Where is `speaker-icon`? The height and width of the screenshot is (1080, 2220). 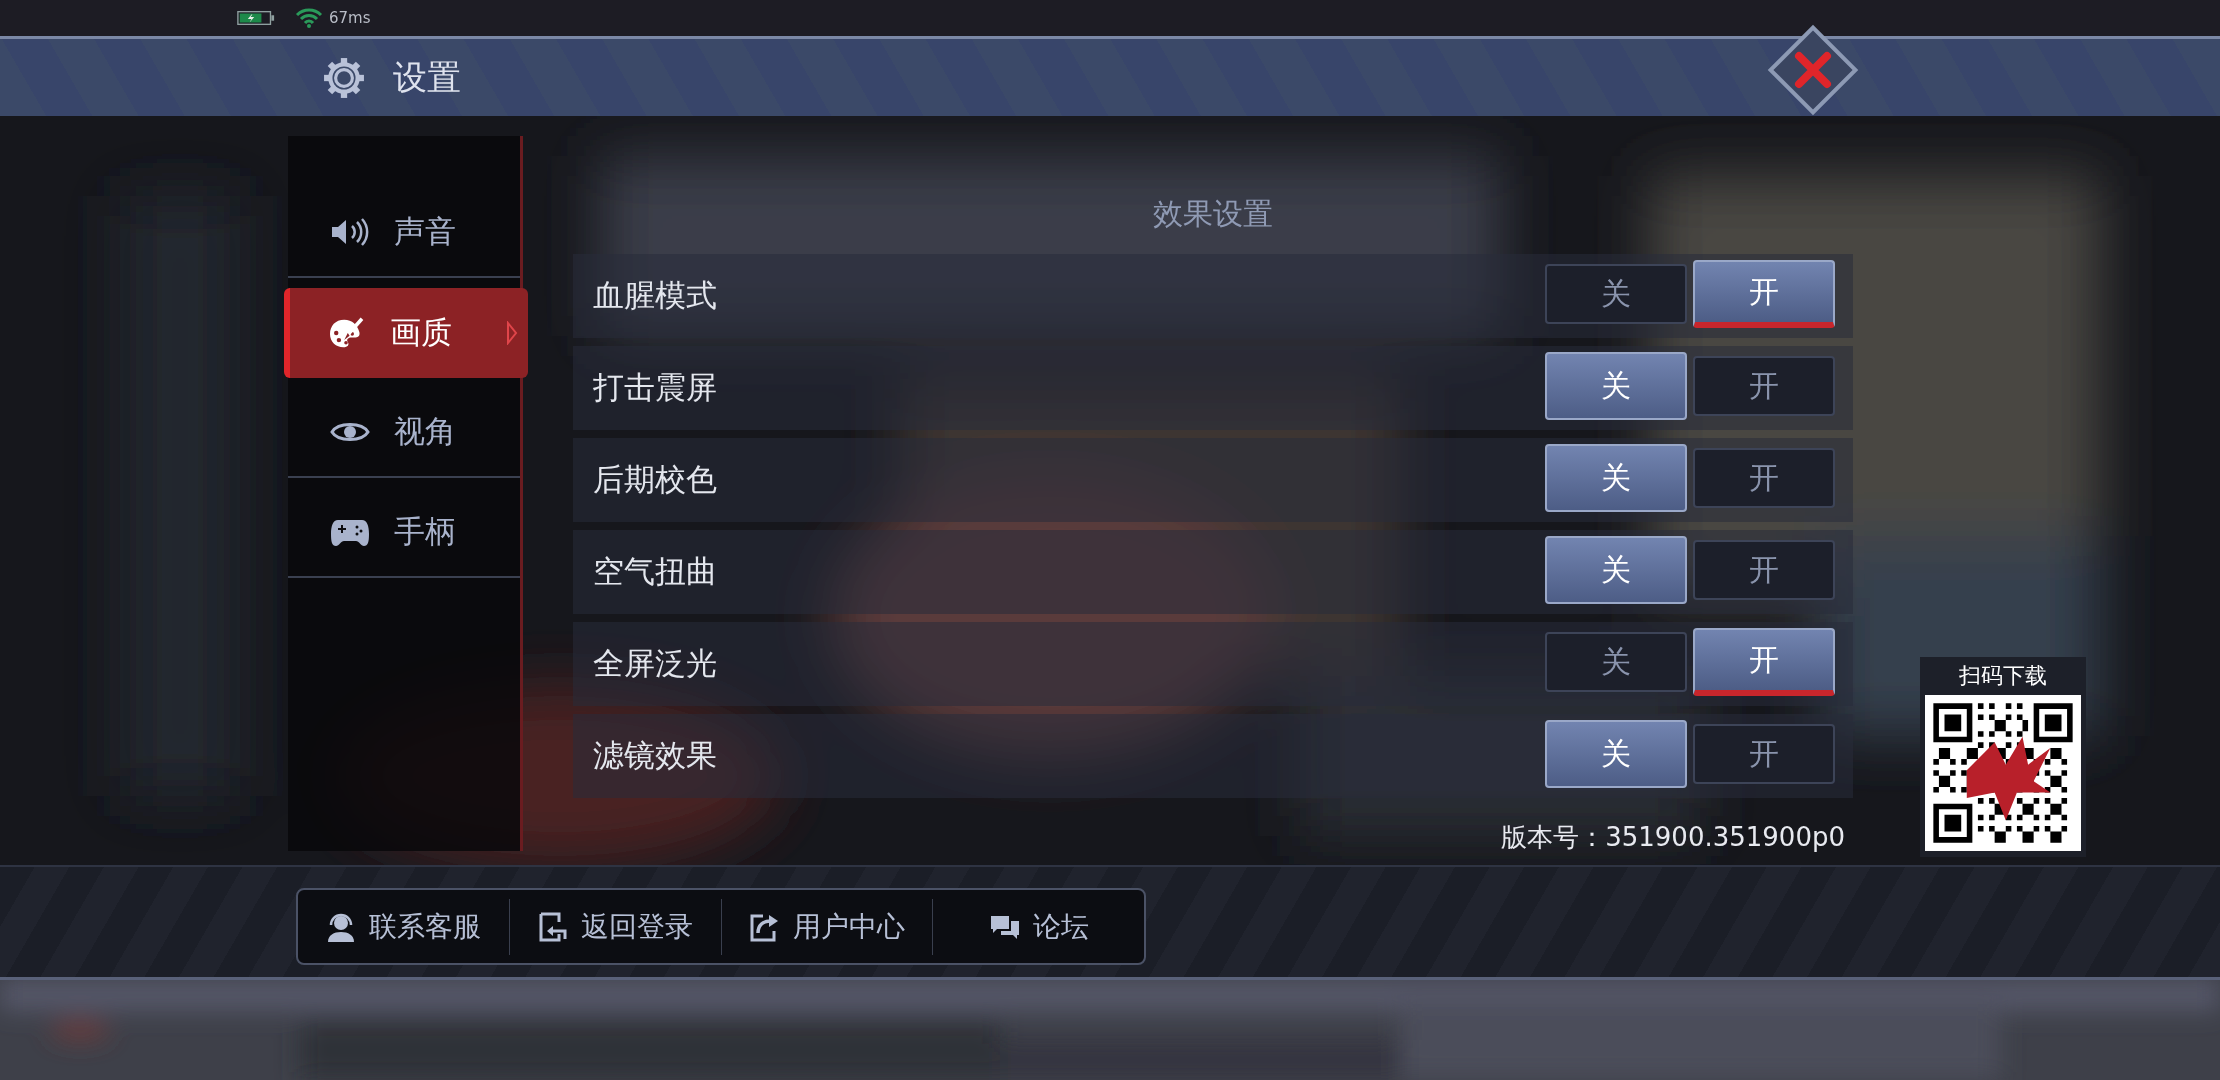 speaker-icon is located at coordinates (350, 232).